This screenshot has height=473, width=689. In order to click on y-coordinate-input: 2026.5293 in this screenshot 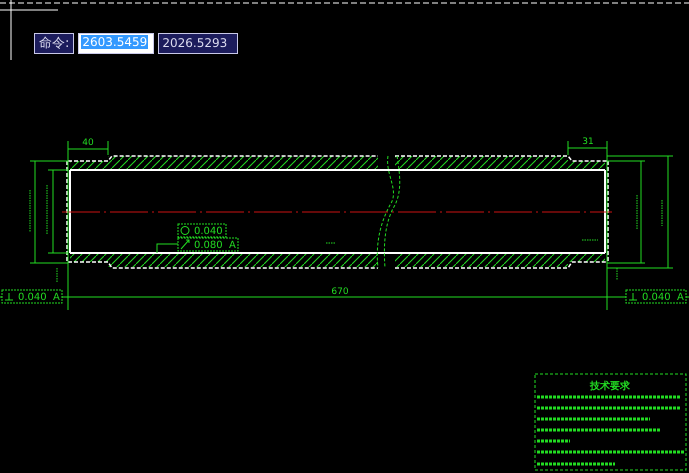, I will do `click(198, 43)`.